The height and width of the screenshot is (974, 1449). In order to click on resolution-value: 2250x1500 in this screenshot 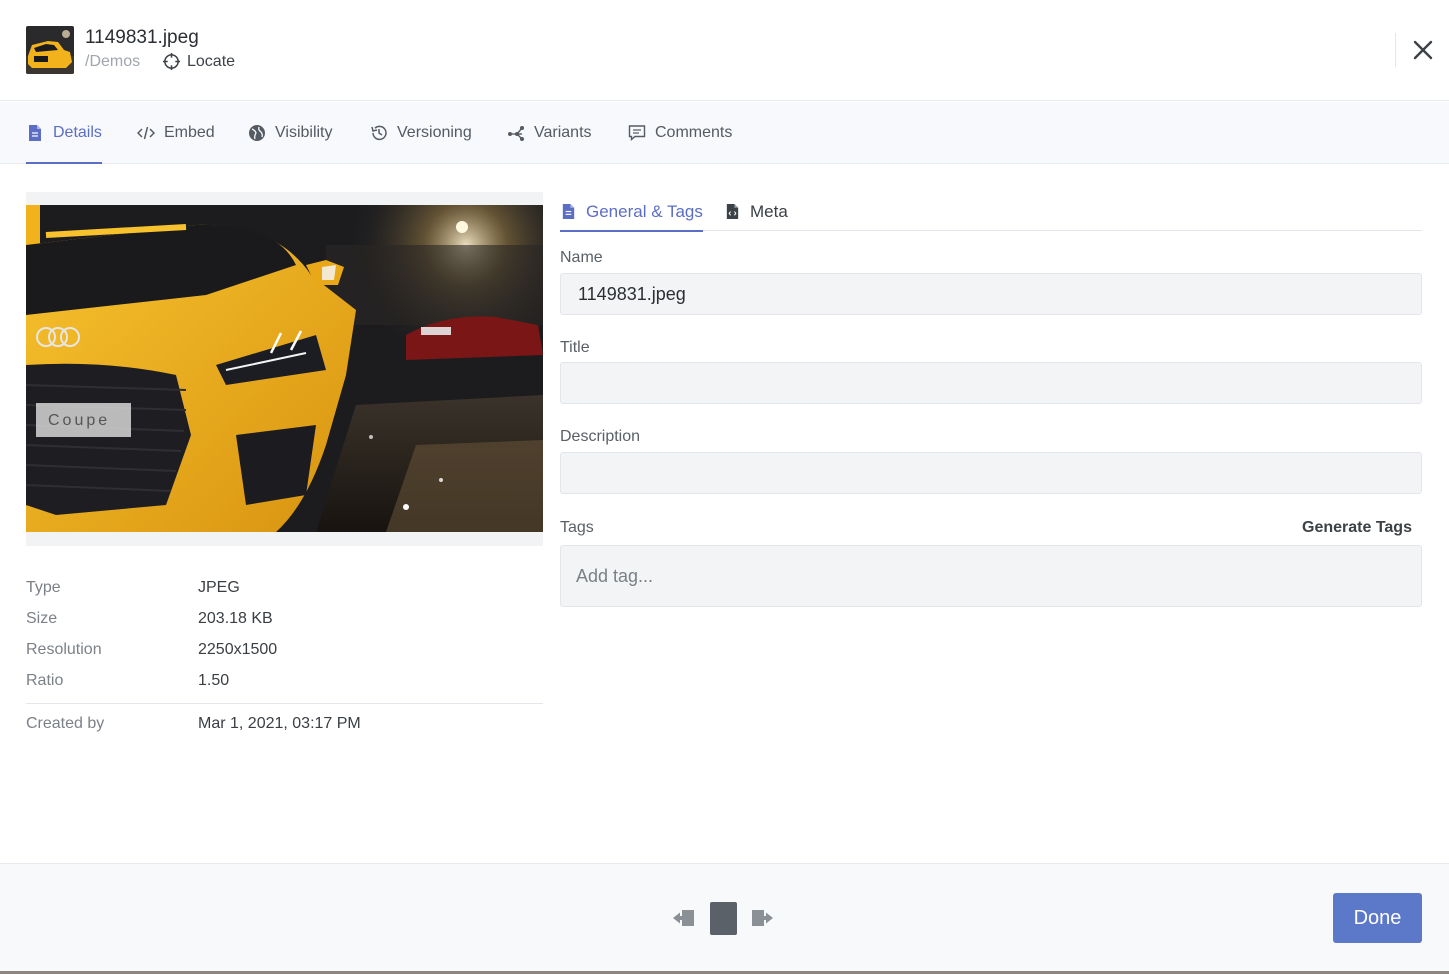, I will do `click(238, 649)`.